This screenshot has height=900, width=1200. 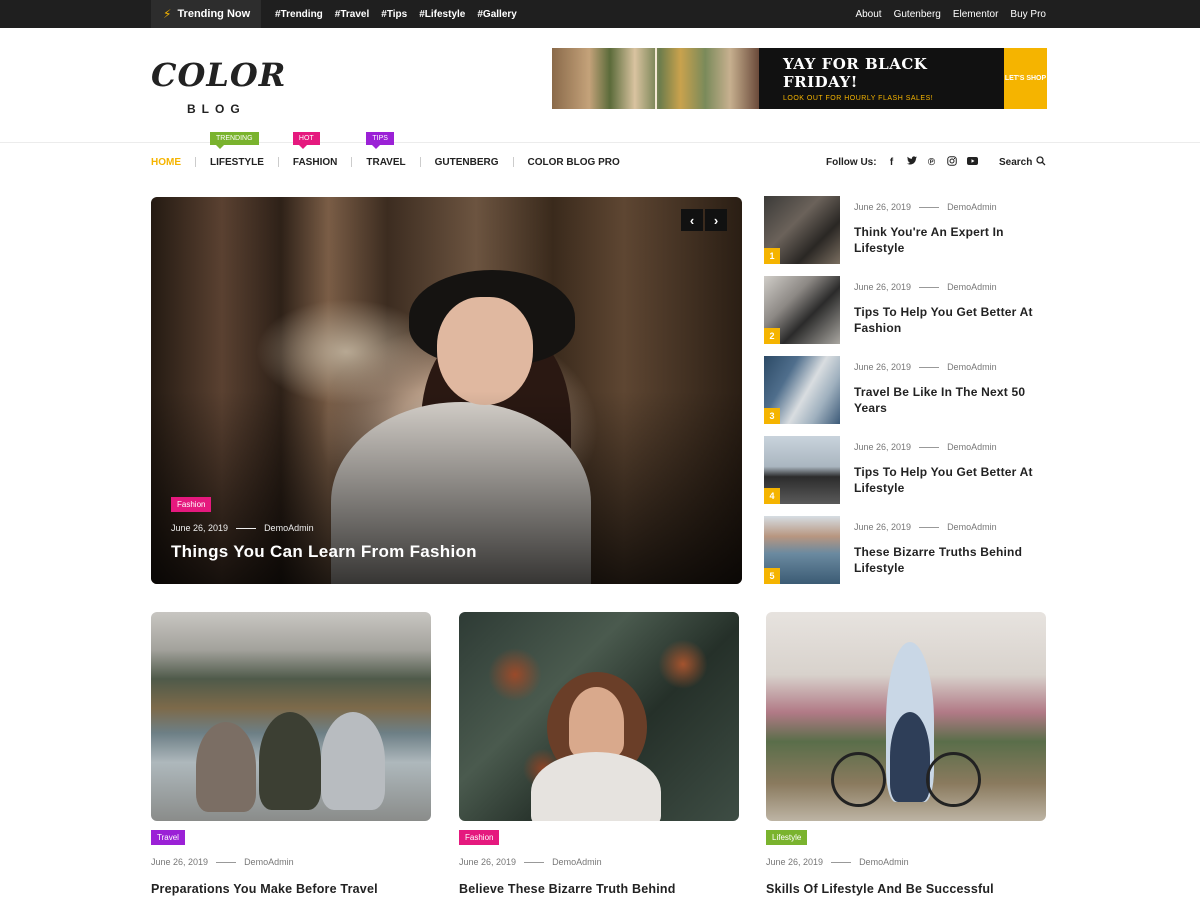 What do you see at coordinates (802, 390) in the screenshot?
I see `post-thumbnail: 3` at bounding box center [802, 390].